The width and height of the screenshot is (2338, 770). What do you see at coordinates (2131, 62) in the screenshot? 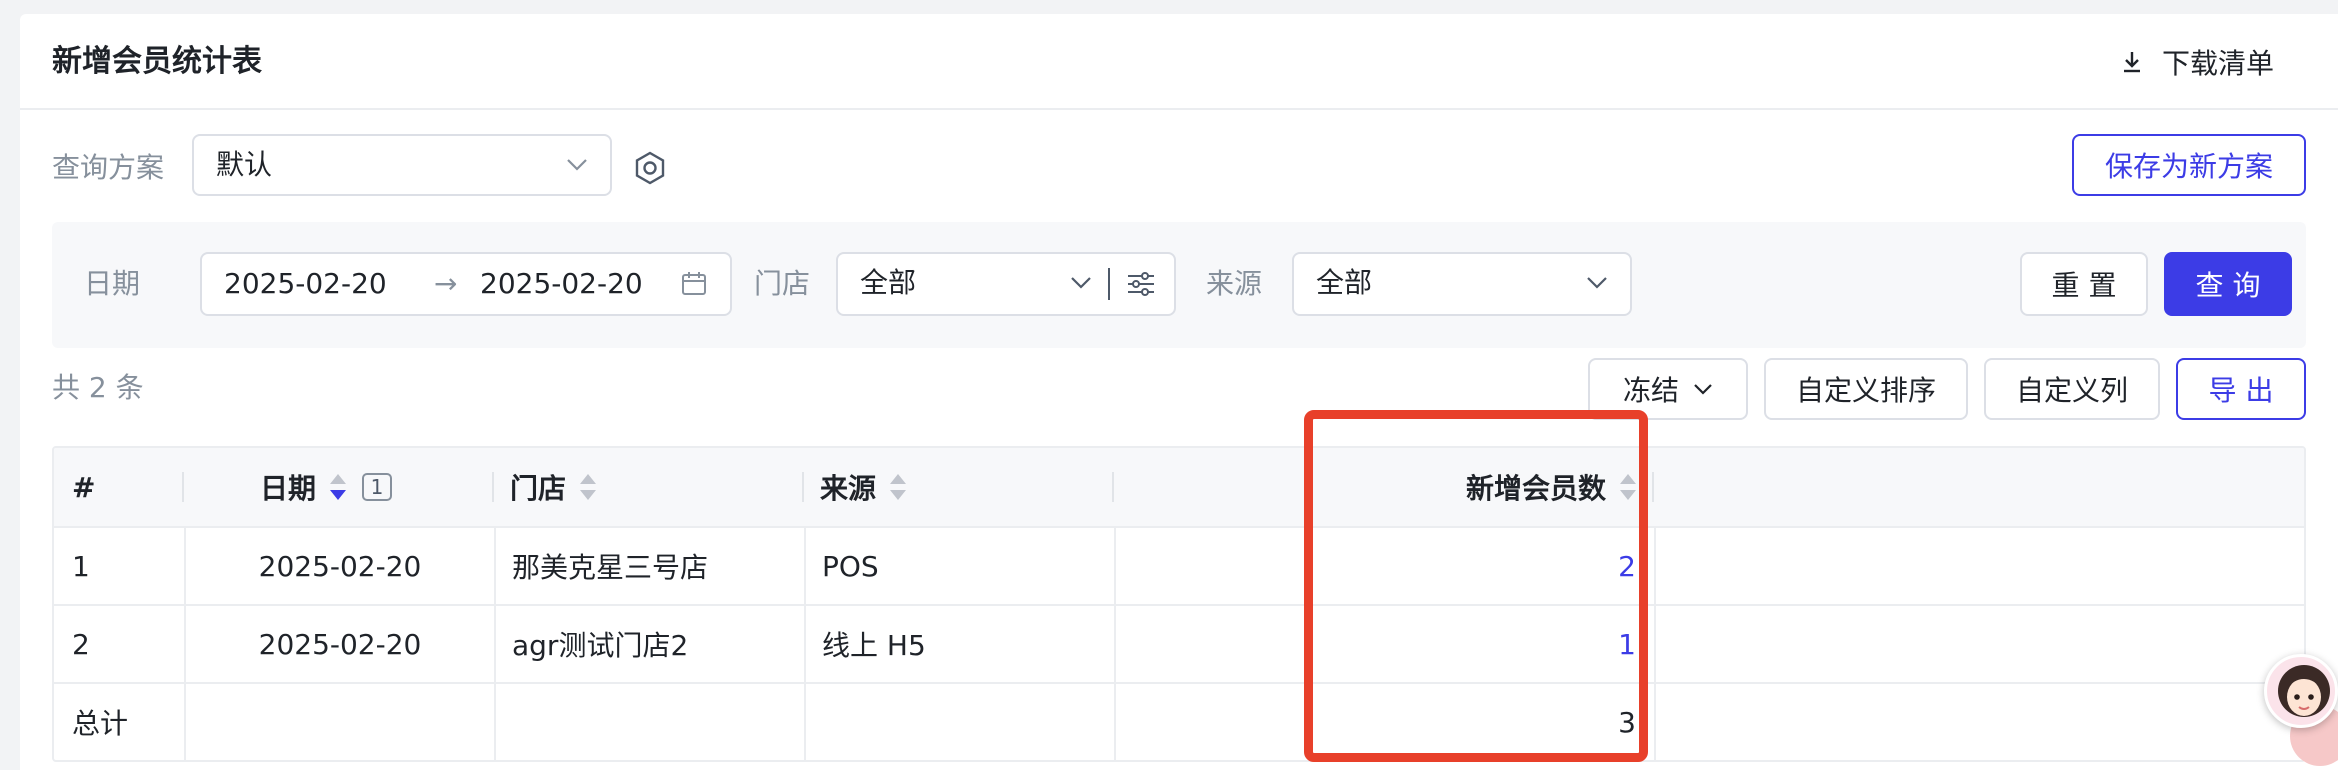
I see `download-icon` at bounding box center [2131, 62].